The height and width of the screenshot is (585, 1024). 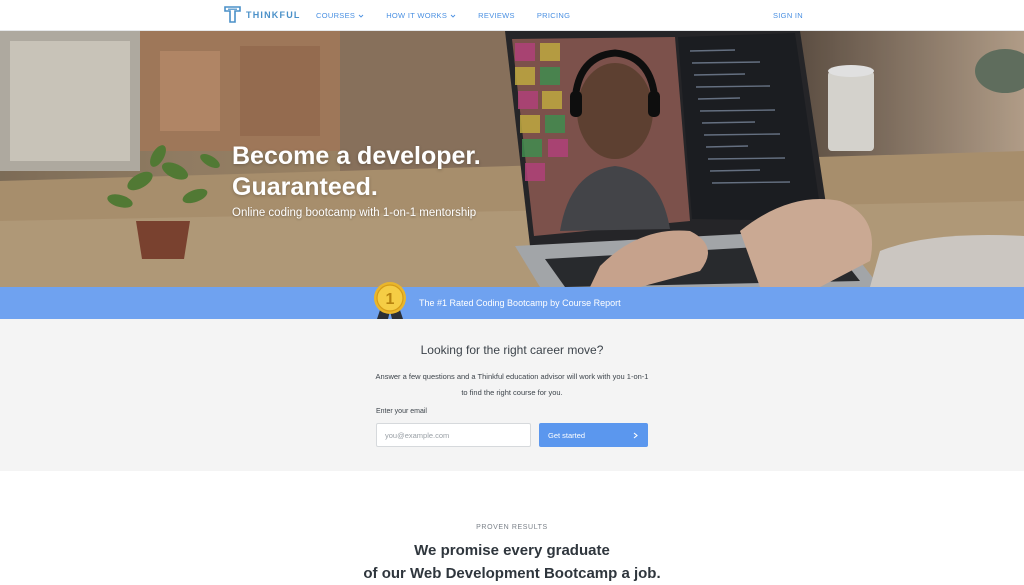 What do you see at coordinates (512, 350) in the screenshot?
I see `form-title: Looking for the right career move?` at bounding box center [512, 350].